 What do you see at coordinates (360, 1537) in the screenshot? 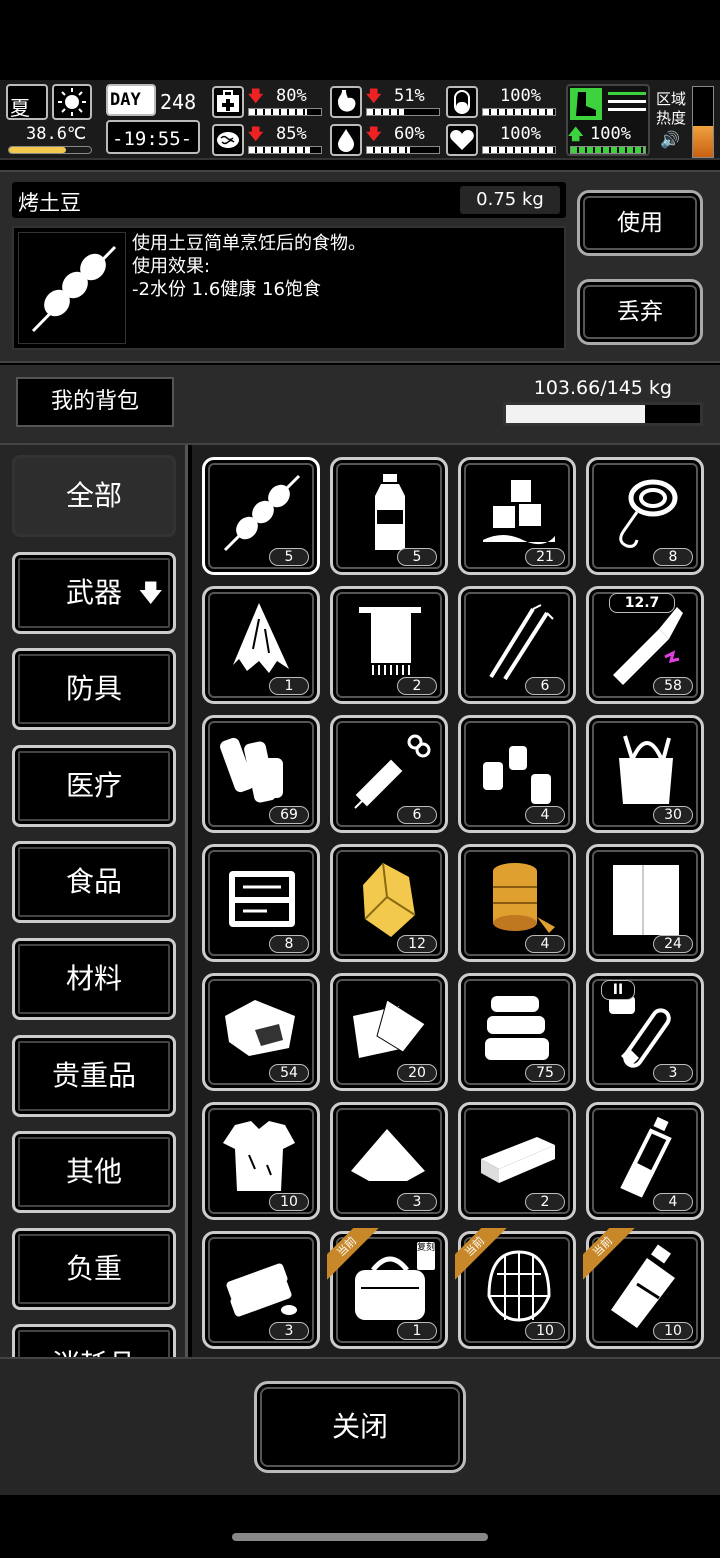
I see `home-indicator` at bounding box center [360, 1537].